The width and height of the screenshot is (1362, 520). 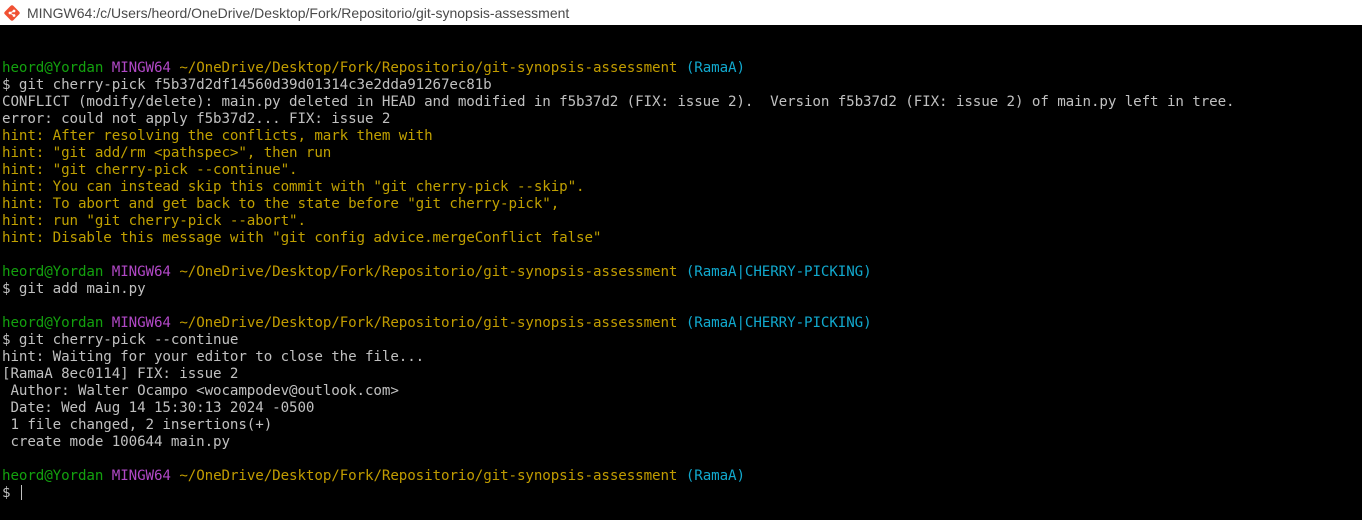 I want to click on output-line: Date: Wed Aug 14 15:30:13 2024 -0500, so click(x=682, y=408).